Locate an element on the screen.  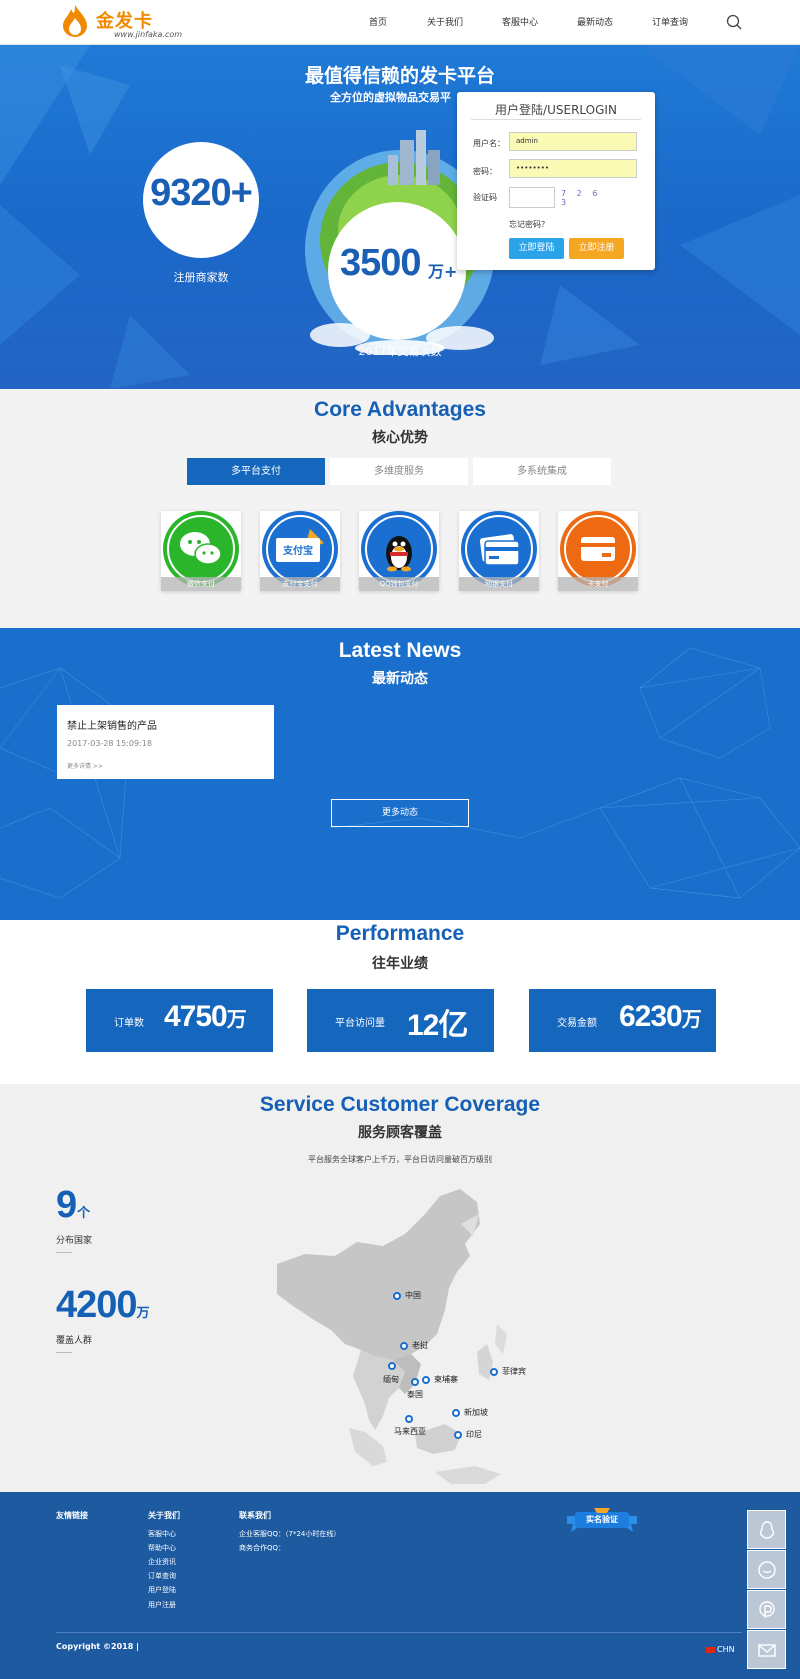
stat-orders: 订单数 4750万 is located at coordinates (179, 1020).